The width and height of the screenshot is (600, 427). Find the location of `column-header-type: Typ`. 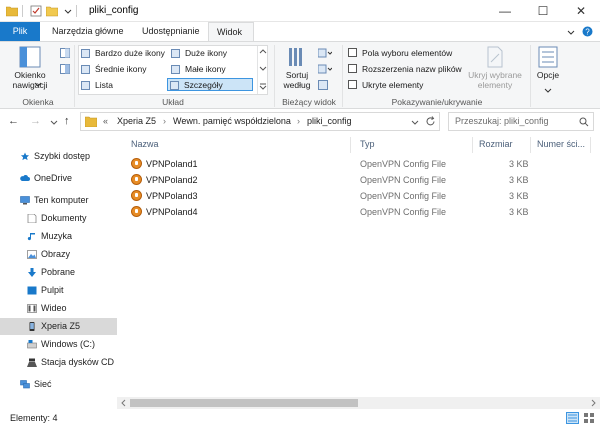

column-header-type: Typ is located at coordinates (367, 144).